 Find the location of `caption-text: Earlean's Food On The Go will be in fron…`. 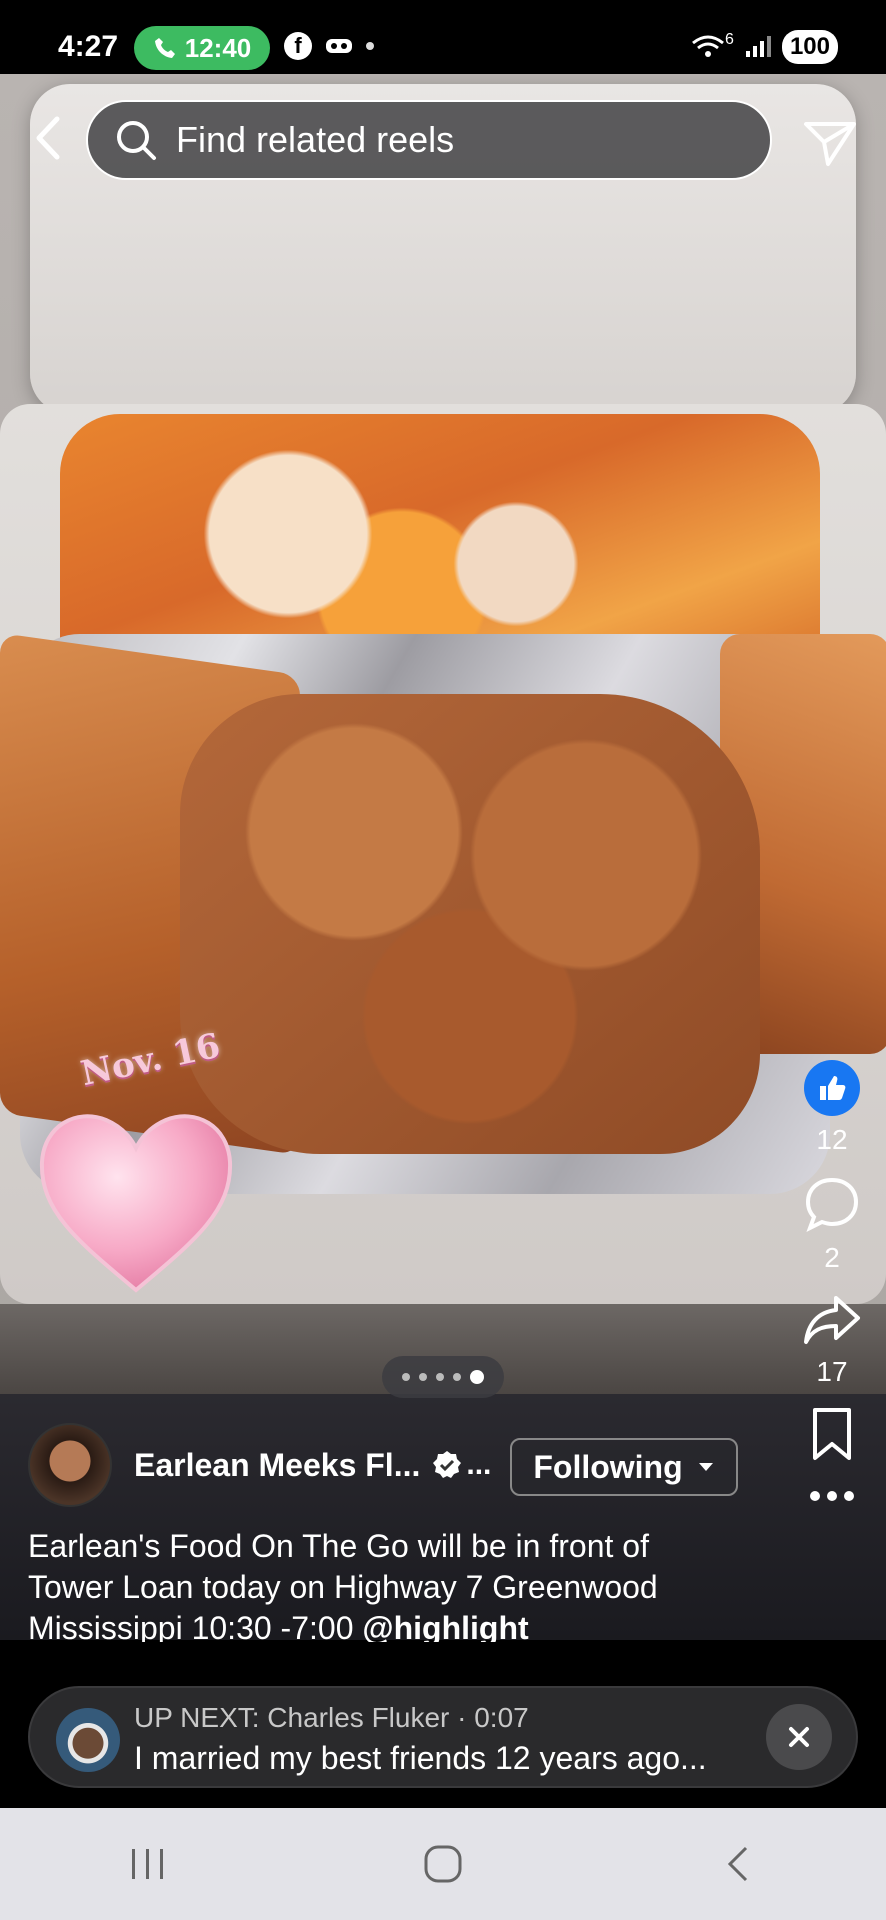

caption-text: Earlean's Food On The Go will be in fron… is located at coordinates (343, 1585).